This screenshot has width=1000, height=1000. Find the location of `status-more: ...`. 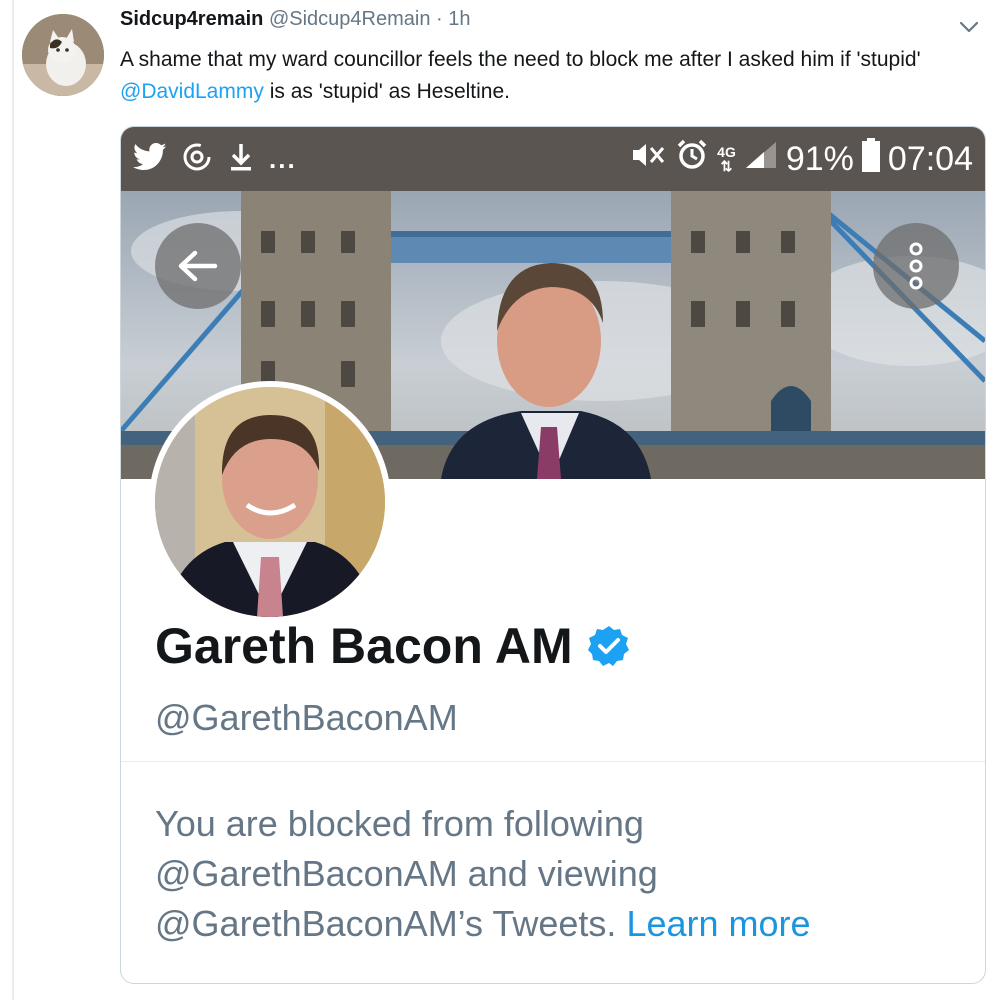

status-more: ... is located at coordinates (283, 158).